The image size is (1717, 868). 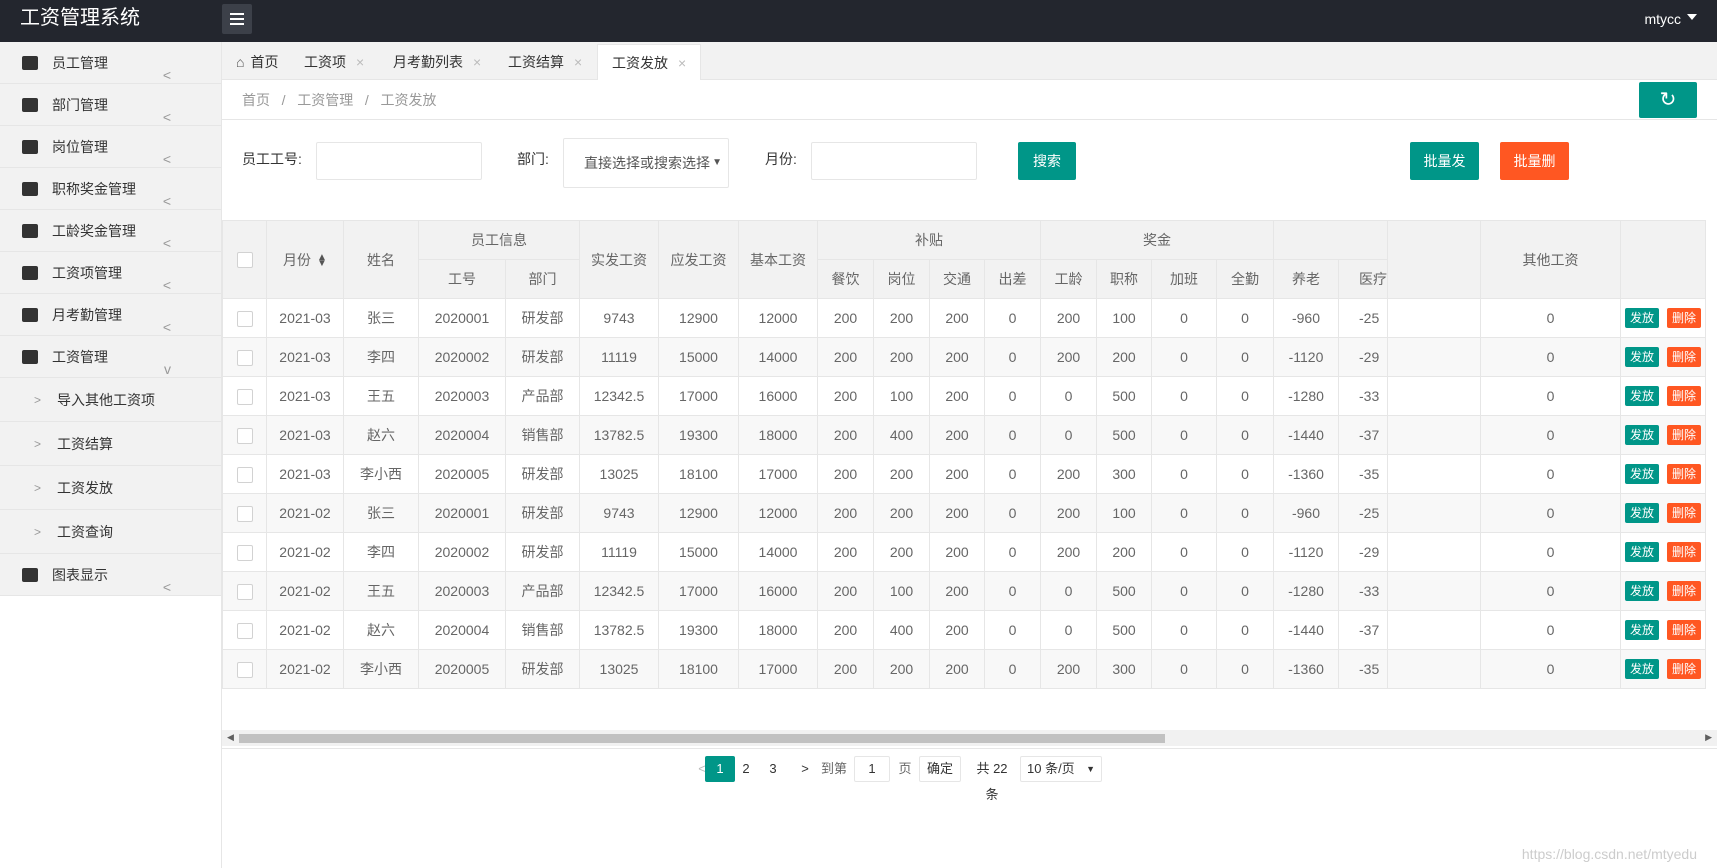 What do you see at coordinates (1708, 737) in the screenshot?
I see `scroll-right-icon: ▶` at bounding box center [1708, 737].